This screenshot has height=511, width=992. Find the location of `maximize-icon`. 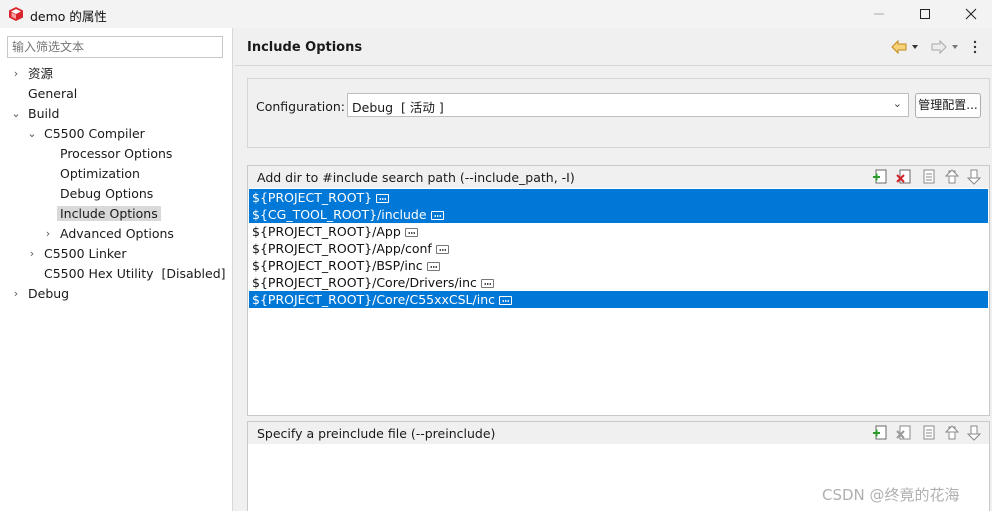

maximize-icon is located at coordinates (925, 14).